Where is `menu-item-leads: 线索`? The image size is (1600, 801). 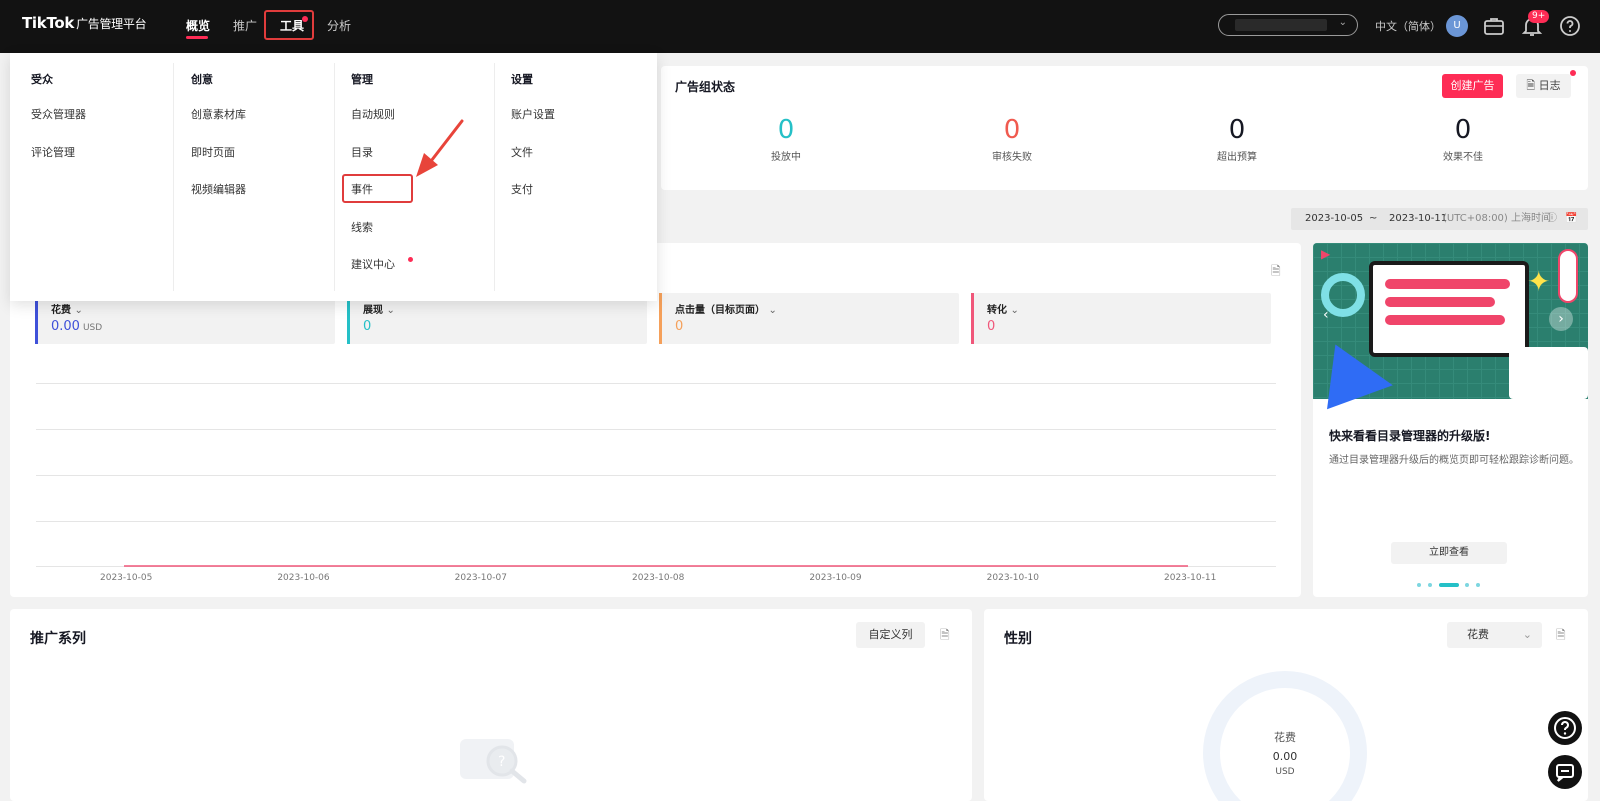
menu-item-leads: 线索 is located at coordinates (362, 227).